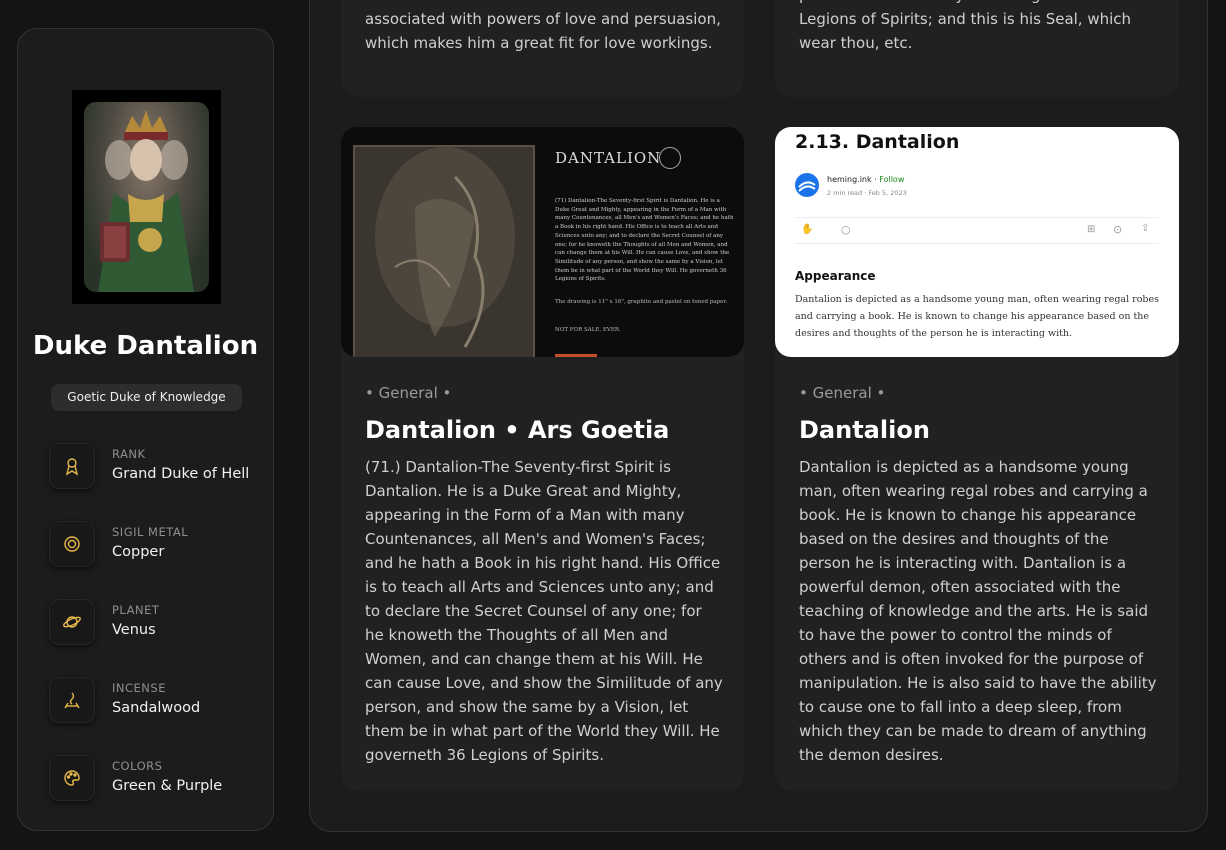  I want to click on attribute-value: Sandalwood, so click(156, 708).